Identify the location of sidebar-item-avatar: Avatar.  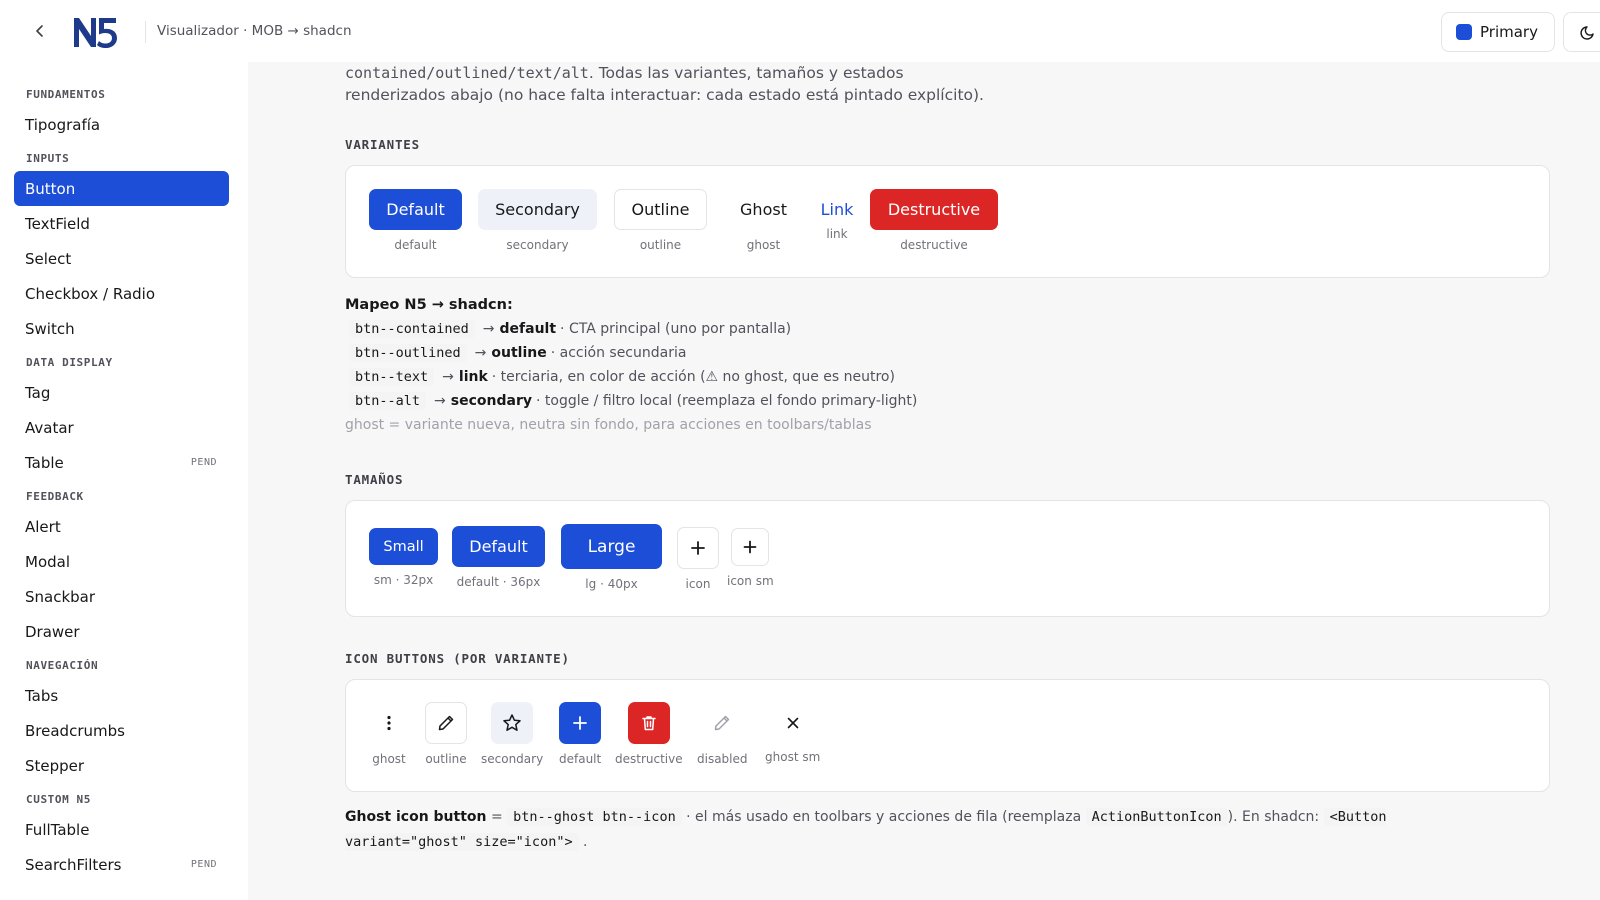
(121, 427).